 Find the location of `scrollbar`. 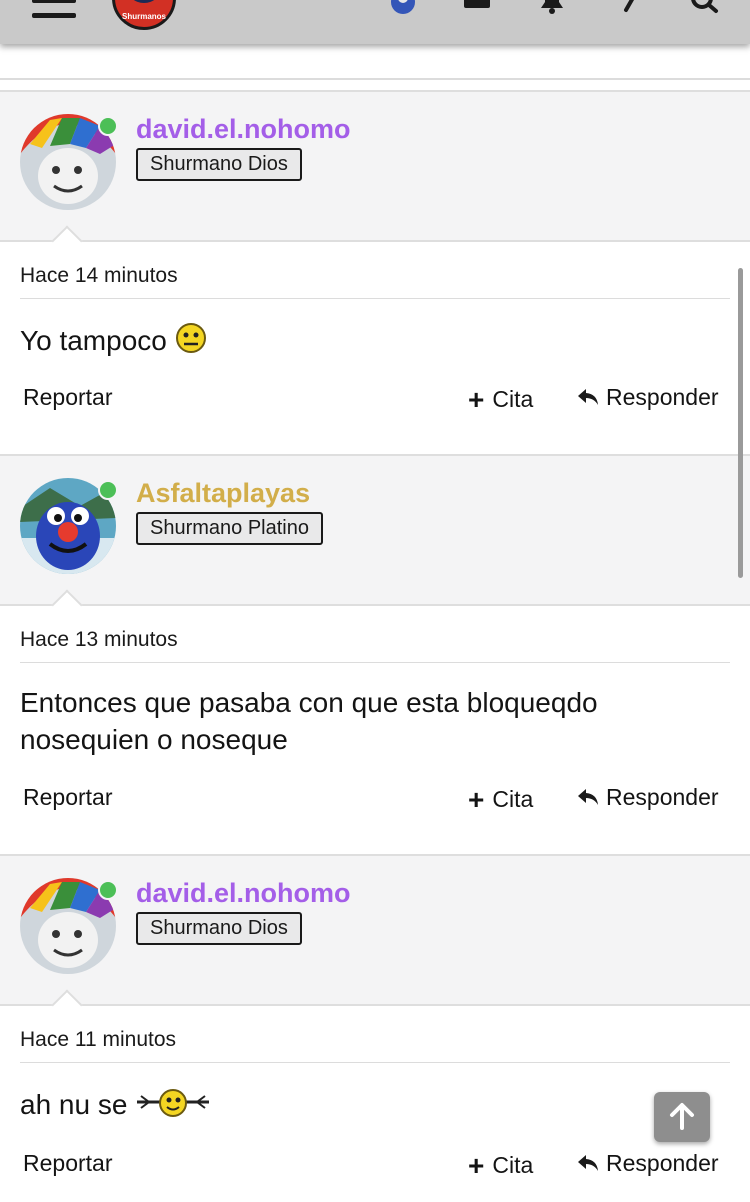

scrollbar is located at coordinates (740, 423).